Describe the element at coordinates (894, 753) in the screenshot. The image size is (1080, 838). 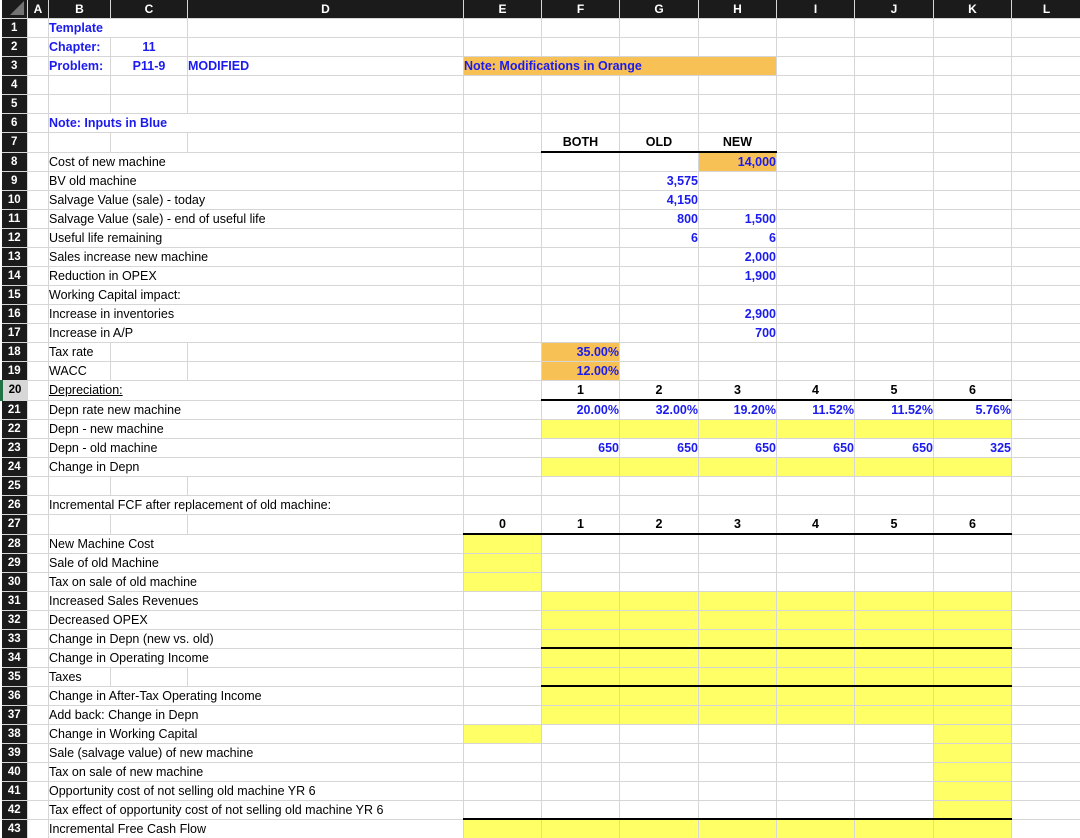
I see `cell-j39` at that location.